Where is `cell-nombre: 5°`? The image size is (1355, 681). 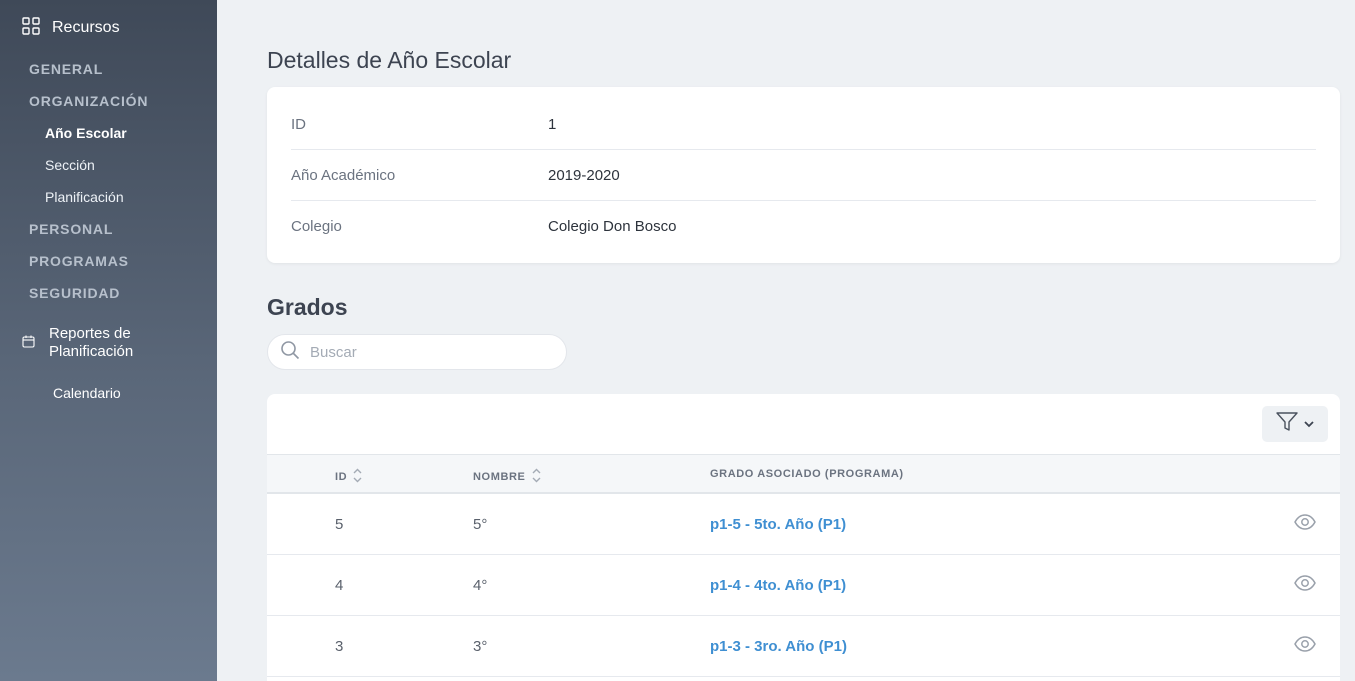
cell-nombre: 5° is located at coordinates (480, 524).